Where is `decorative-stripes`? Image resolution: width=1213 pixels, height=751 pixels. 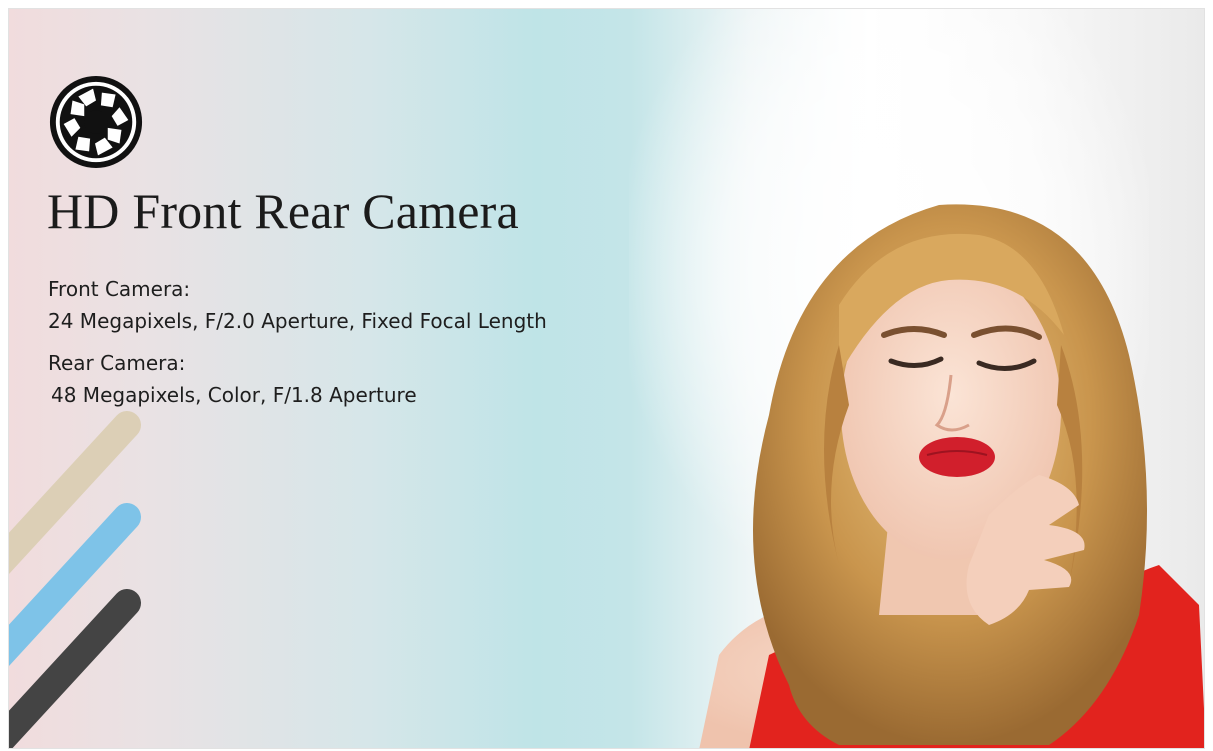 decorative-stripes is located at coordinates (75, 579).